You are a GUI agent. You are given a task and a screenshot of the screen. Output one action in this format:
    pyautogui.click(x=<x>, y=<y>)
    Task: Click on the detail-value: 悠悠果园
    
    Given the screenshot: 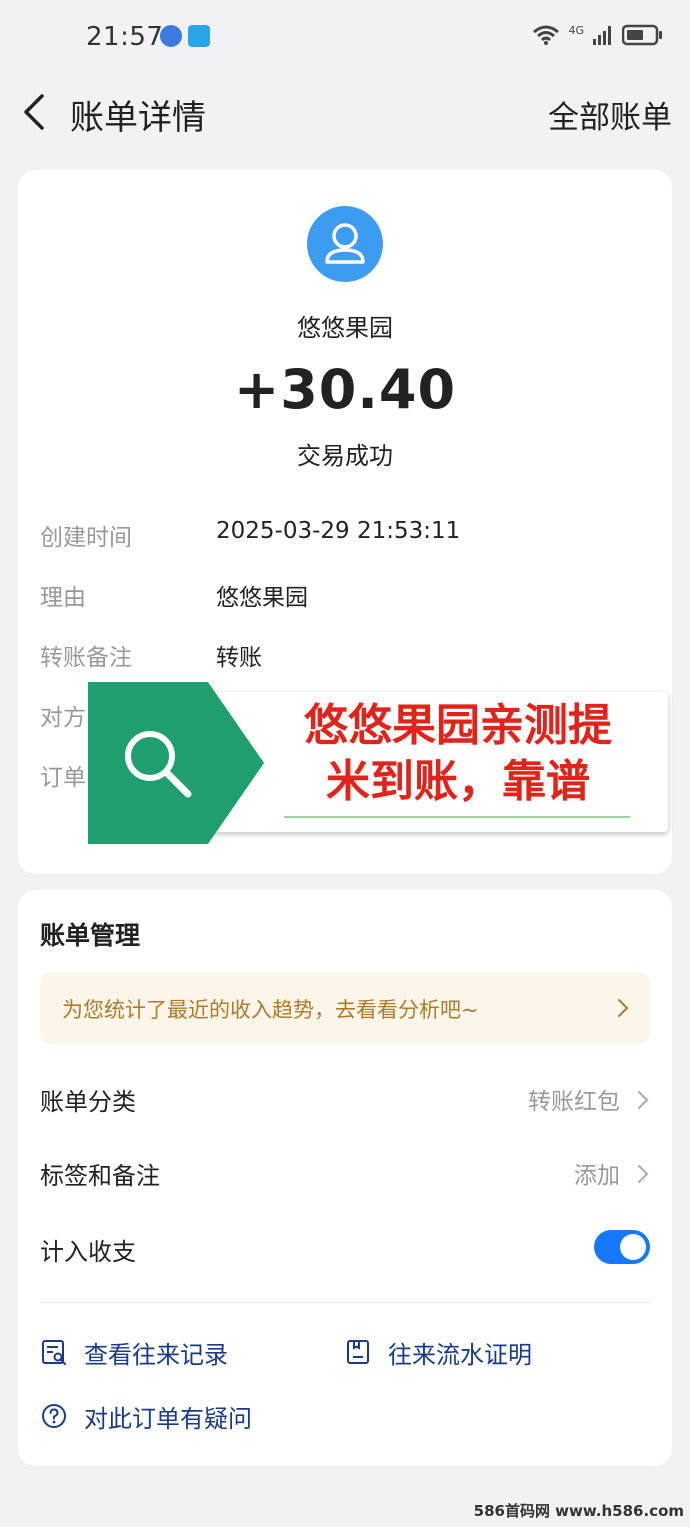 What is the action you would take?
    pyautogui.click(x=262, y=598)
    